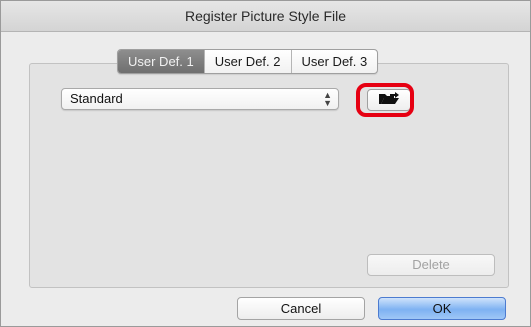  What do you see at coordinates (327, 99) in the screenshot?
I see `updown-arrows-icon: ▲ ▼` at bounding box center [327, 99].